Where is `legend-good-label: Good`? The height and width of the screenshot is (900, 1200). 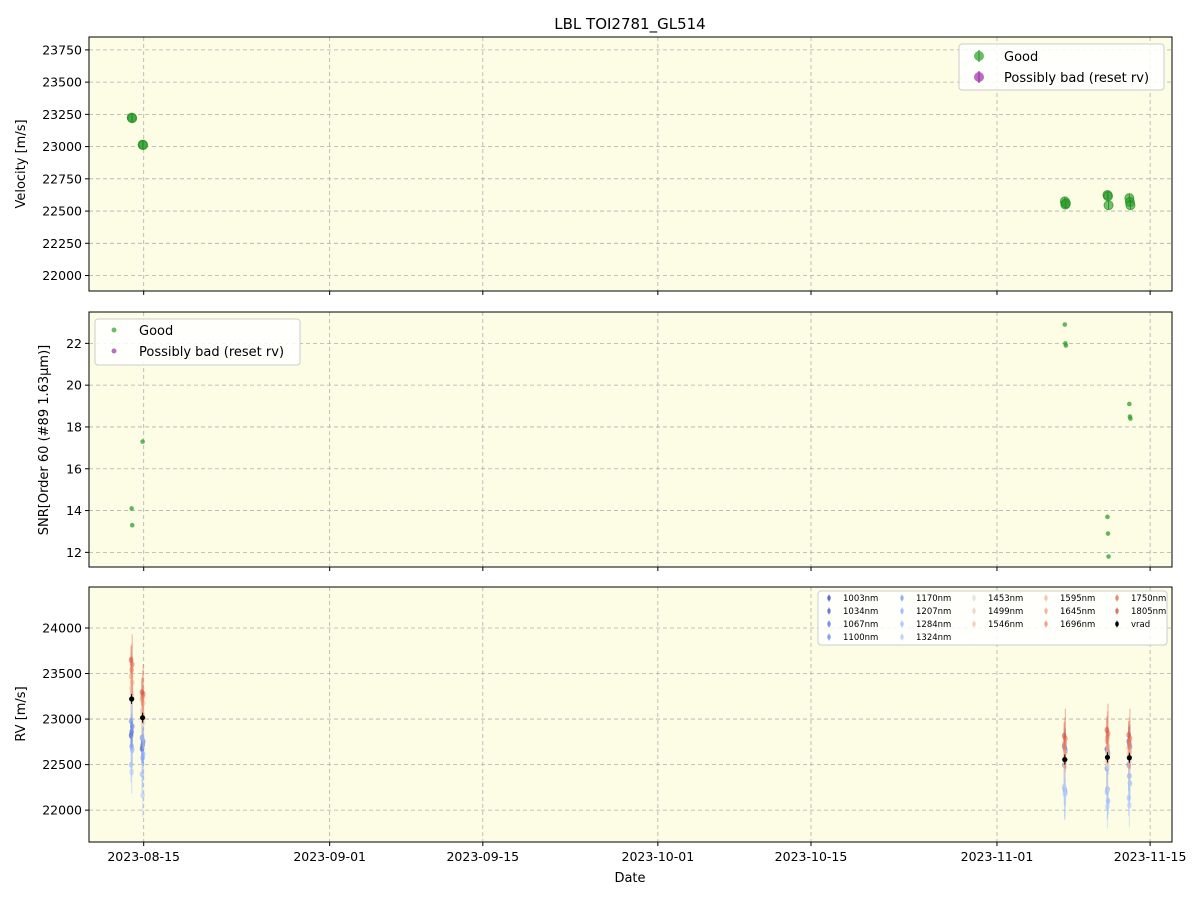 legend-good-label: Good is located at coordinates (1021, 57).